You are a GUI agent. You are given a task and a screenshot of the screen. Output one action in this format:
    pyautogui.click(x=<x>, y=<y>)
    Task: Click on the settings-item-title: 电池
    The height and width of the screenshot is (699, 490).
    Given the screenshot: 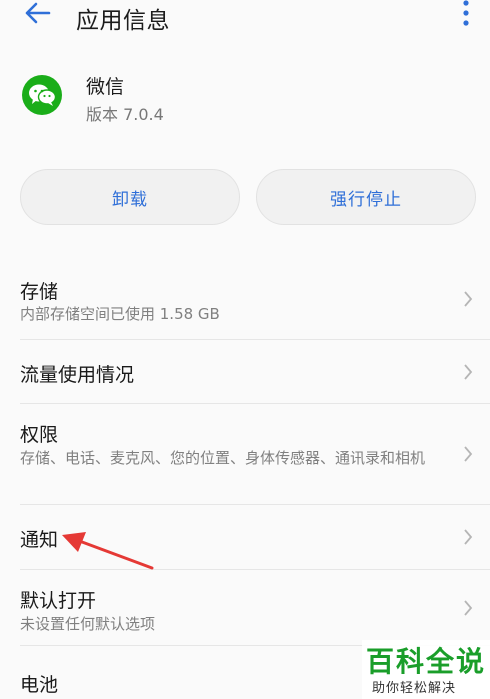 What is the action you would take?
    pyautogui.click(x=39, y=685)
    